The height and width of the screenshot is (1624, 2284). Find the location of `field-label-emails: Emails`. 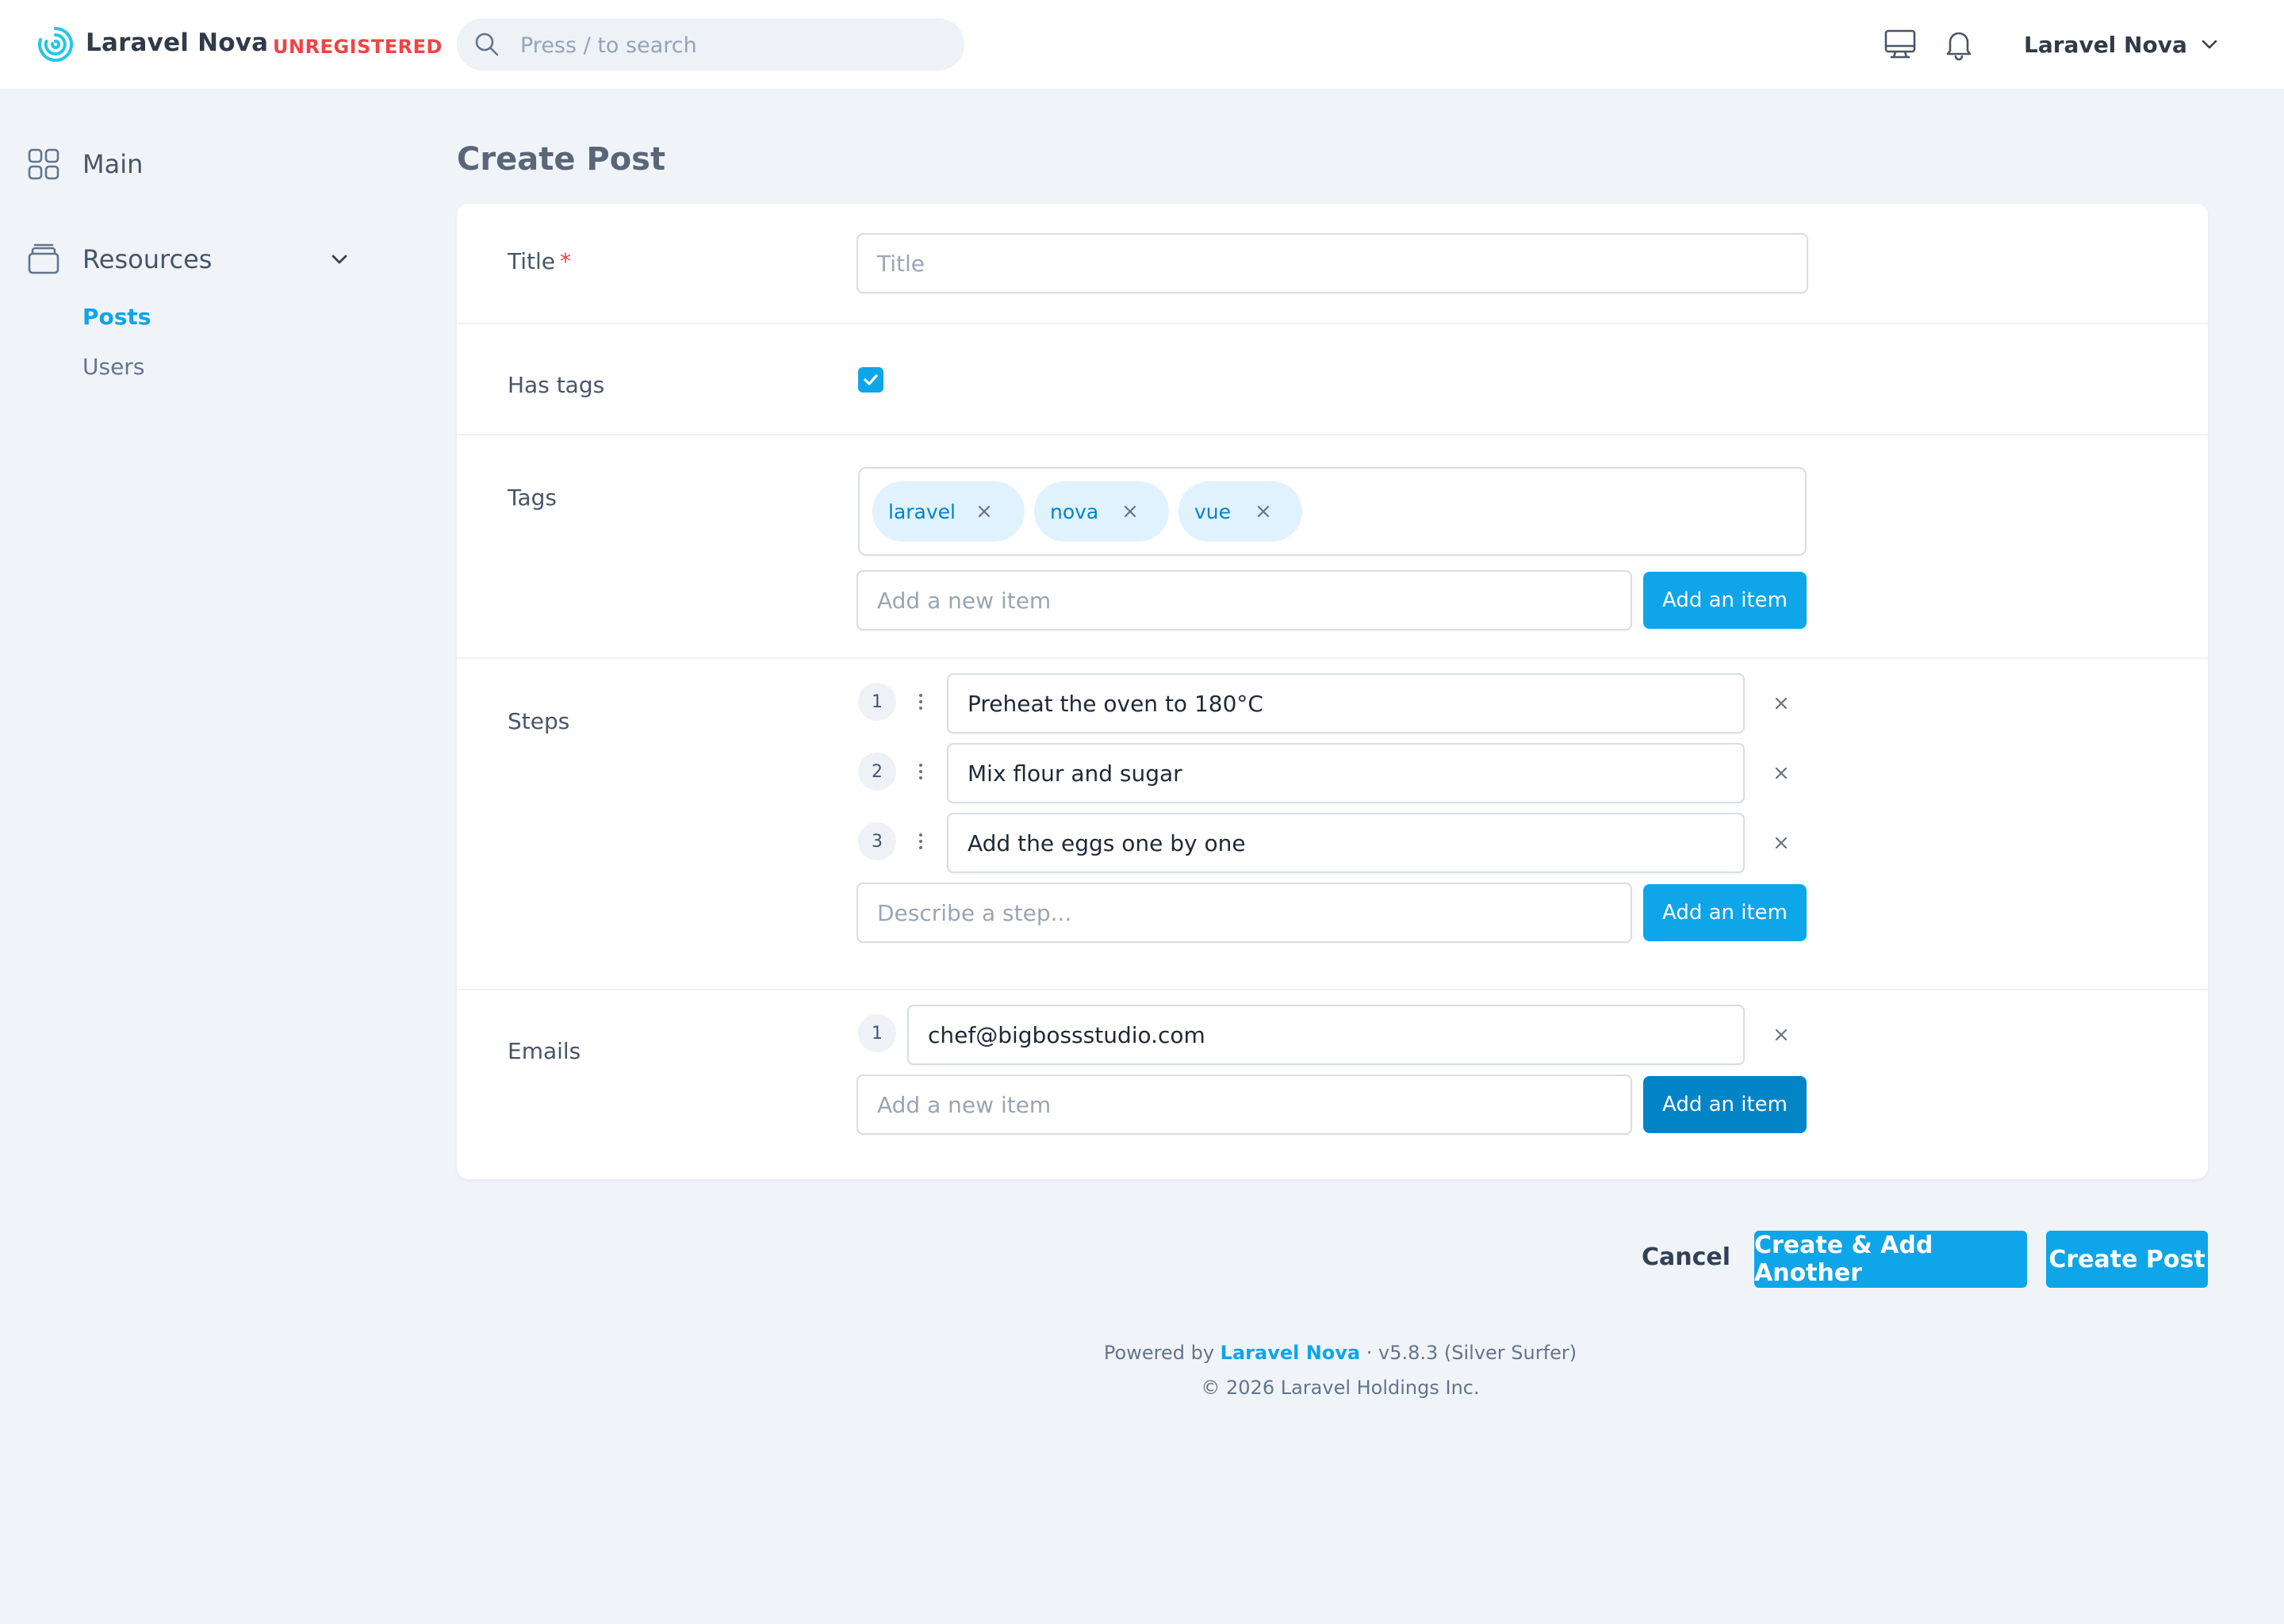

field-label-emails: Emails is located at coordinates (544, 1051).